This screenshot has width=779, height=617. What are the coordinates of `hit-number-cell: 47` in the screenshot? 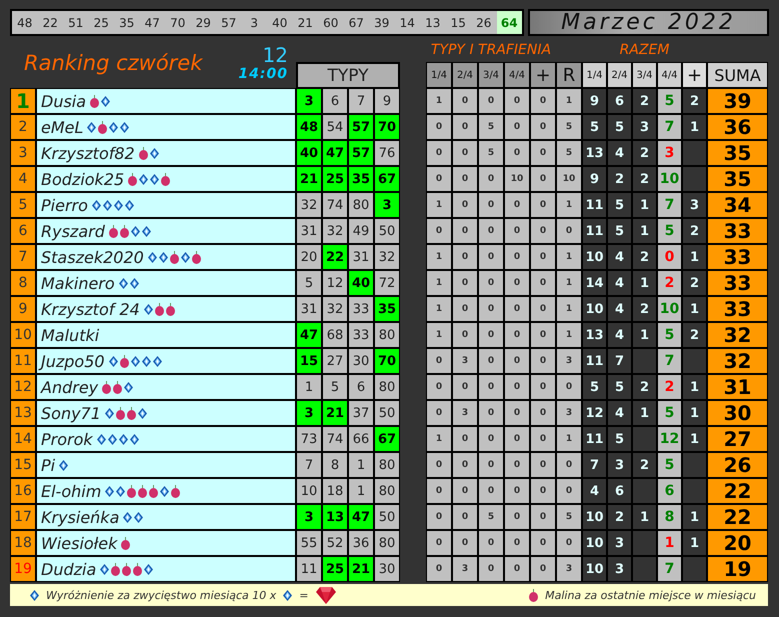 It's located at (335, 153).